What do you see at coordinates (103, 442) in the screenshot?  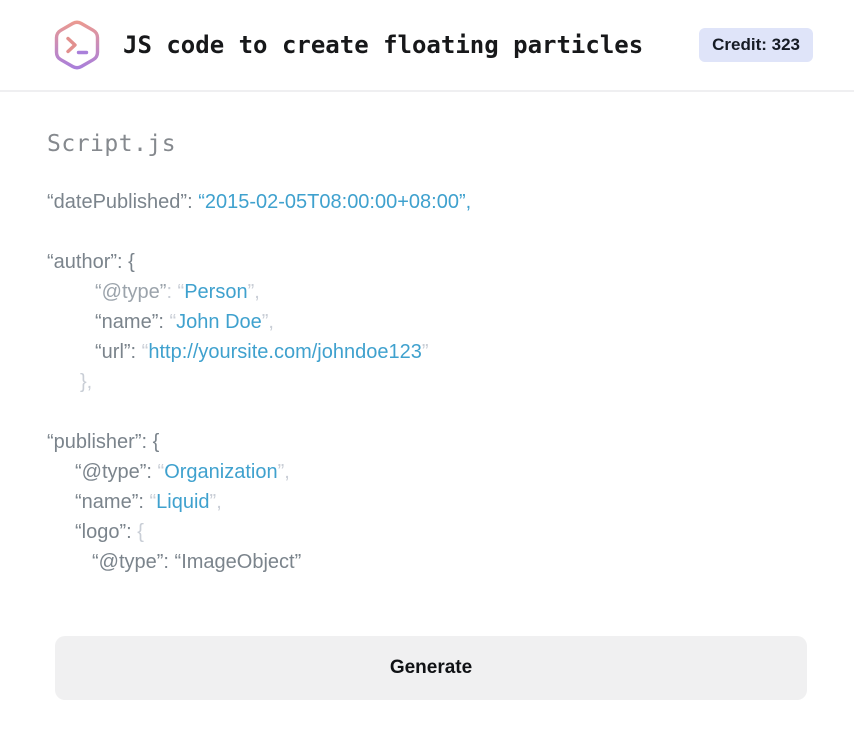 I see `code-token-key: “publisher”: {` at bounding box center [103, 442].